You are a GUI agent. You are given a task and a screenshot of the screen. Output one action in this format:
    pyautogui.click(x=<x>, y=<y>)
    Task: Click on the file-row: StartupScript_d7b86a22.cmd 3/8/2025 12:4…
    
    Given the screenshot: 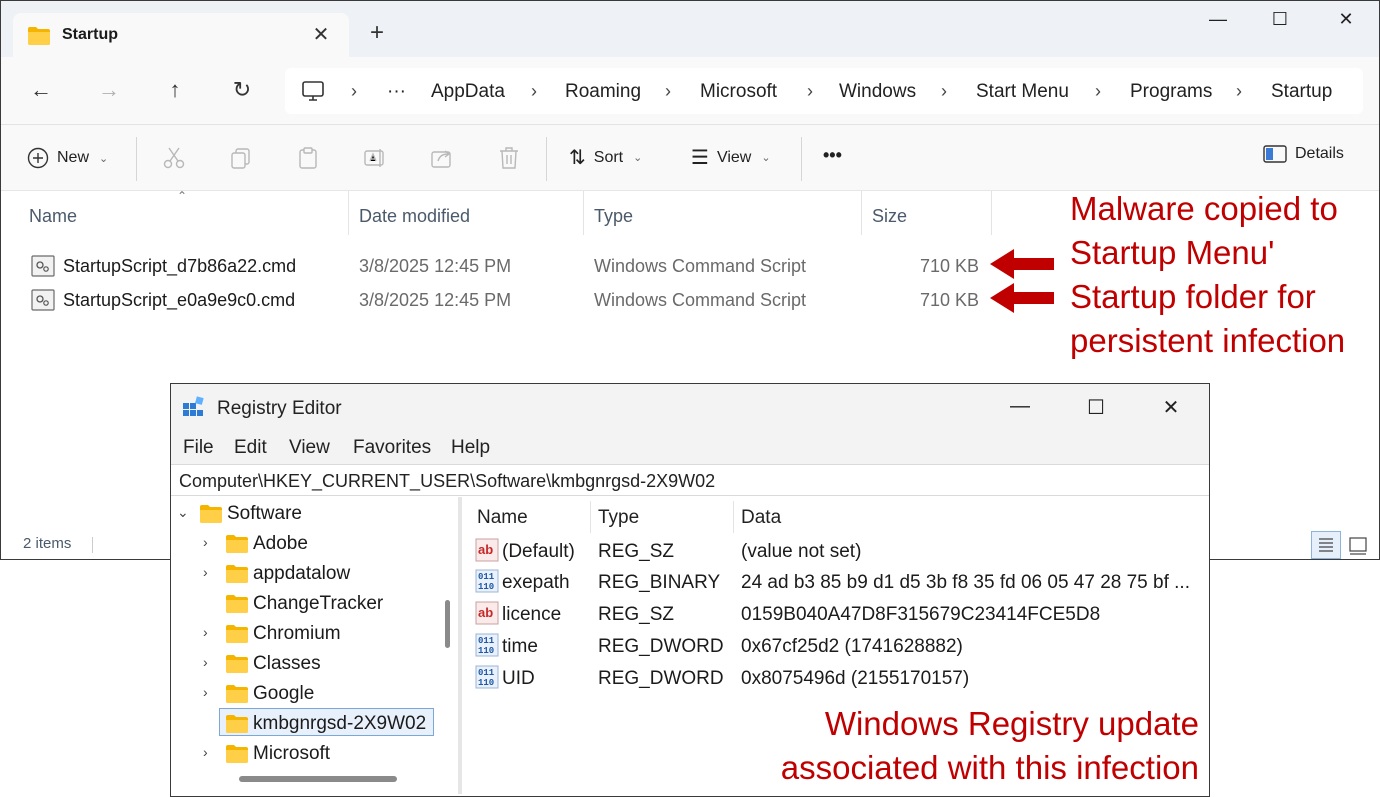 What is the action you would take?
    pyautogui.click(x=501, y=266)
    